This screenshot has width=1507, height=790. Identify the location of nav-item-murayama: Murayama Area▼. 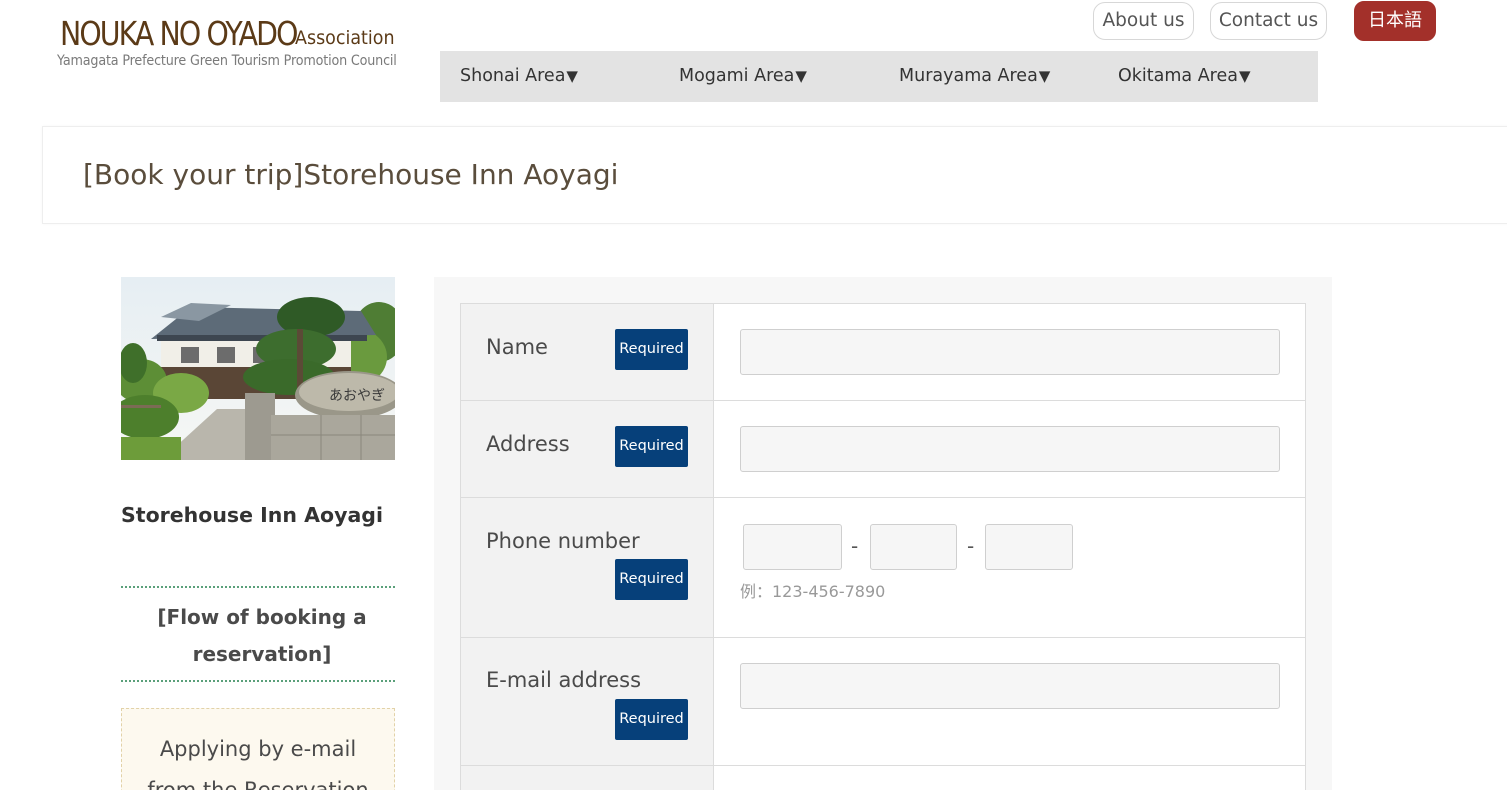
(974, 76).